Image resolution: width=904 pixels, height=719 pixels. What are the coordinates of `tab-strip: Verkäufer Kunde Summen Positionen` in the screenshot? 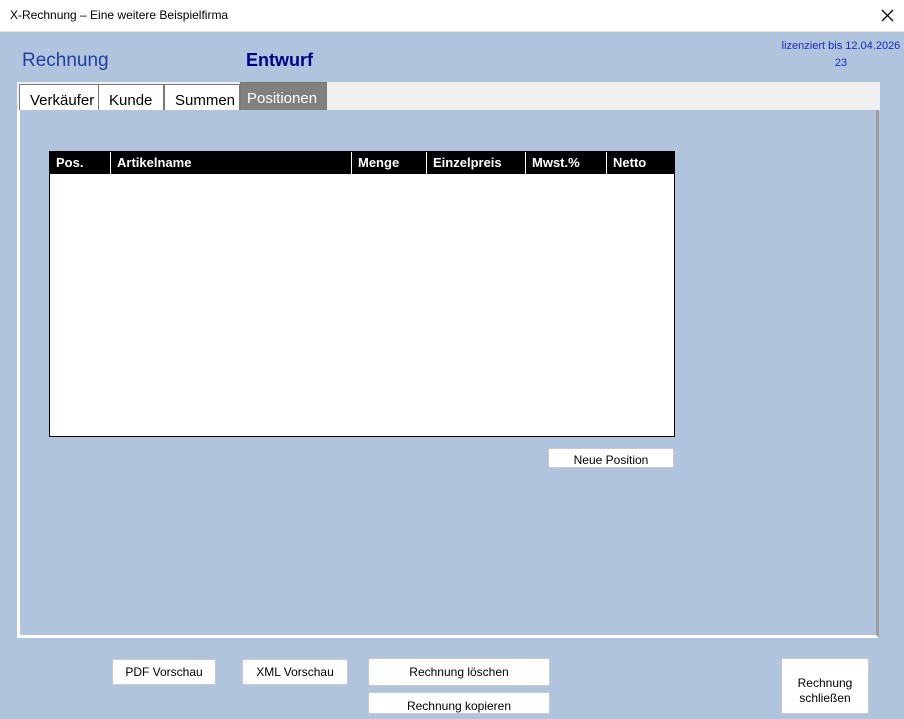 It's located at (448, 96).